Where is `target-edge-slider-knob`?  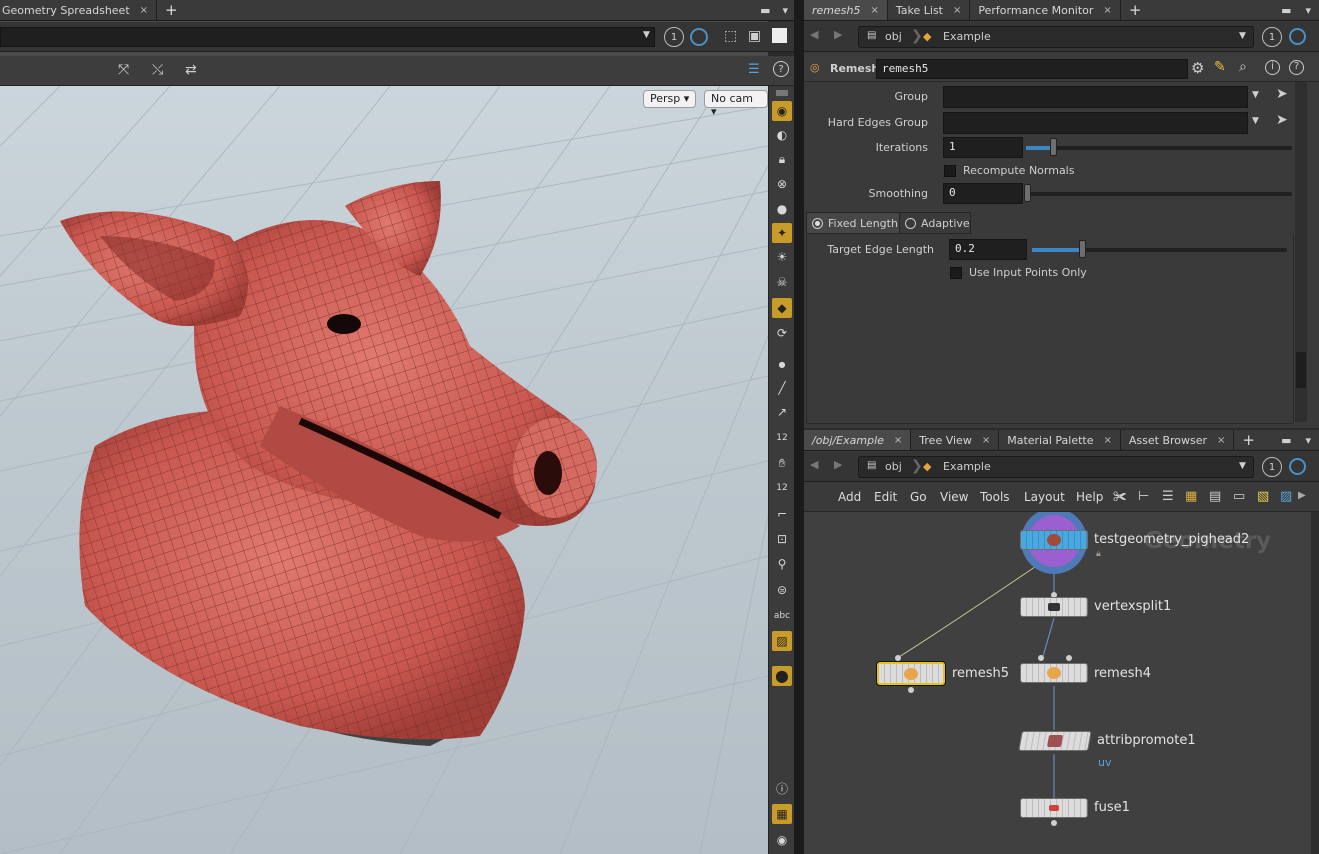
target-edge-slider-knob is located at coordinates (1082, 249).